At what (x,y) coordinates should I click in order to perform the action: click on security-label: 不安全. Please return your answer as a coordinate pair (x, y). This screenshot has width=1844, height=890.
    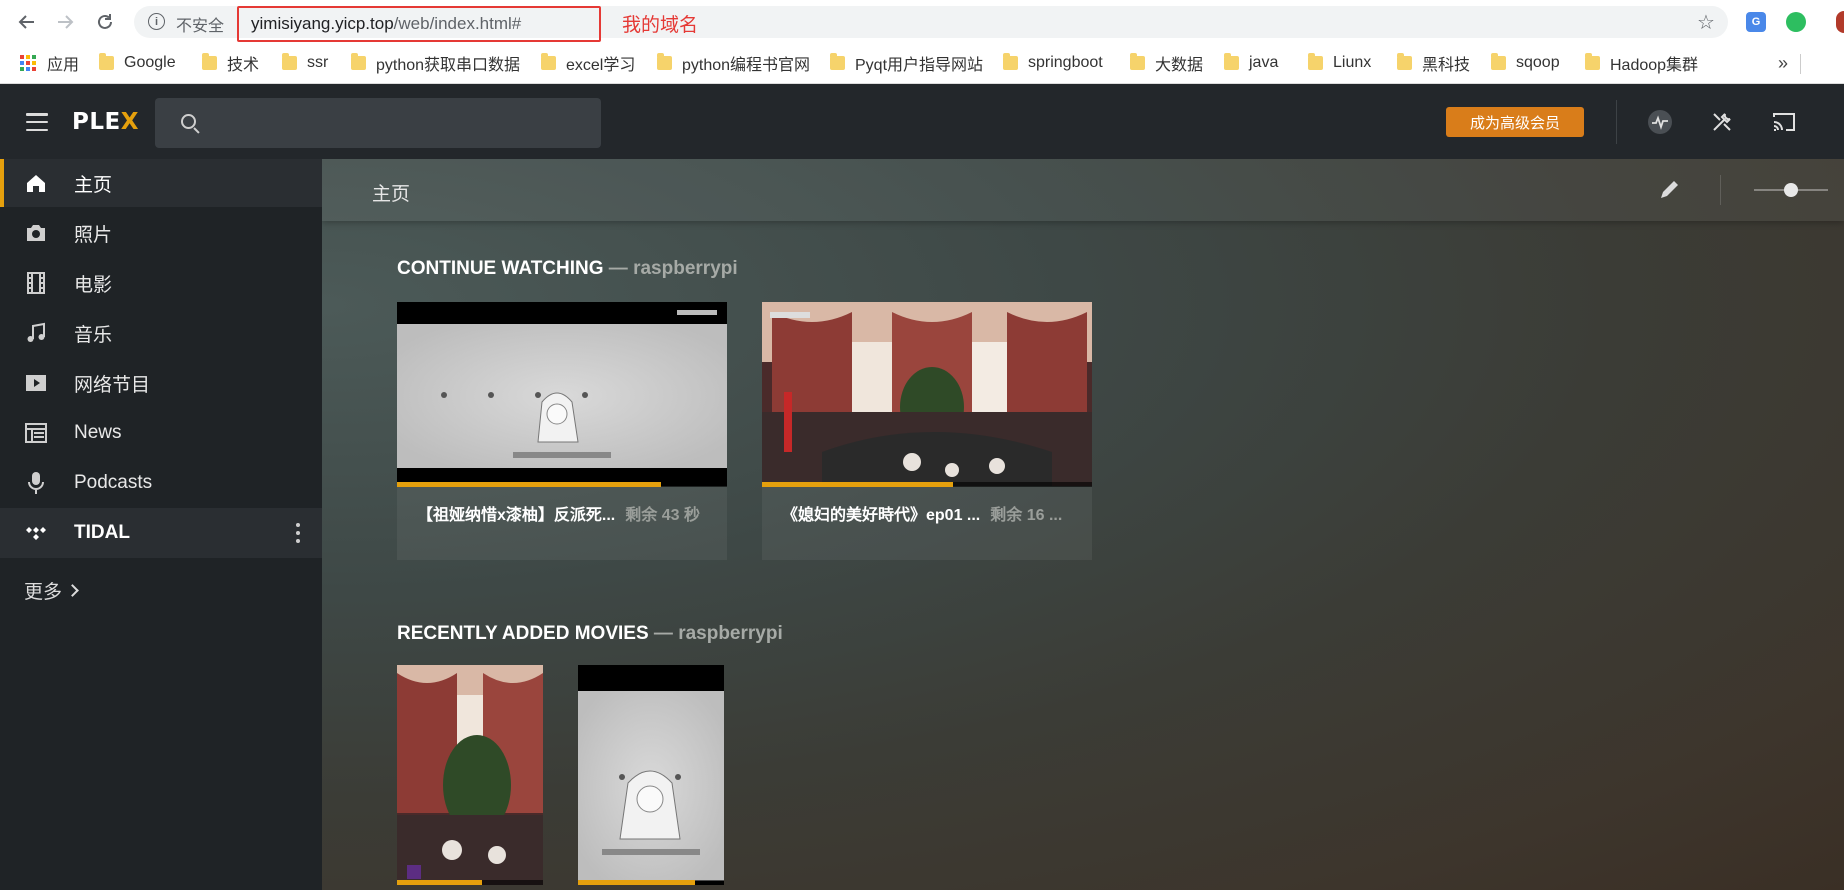
    Looking at the image, I should click on (200, 26).